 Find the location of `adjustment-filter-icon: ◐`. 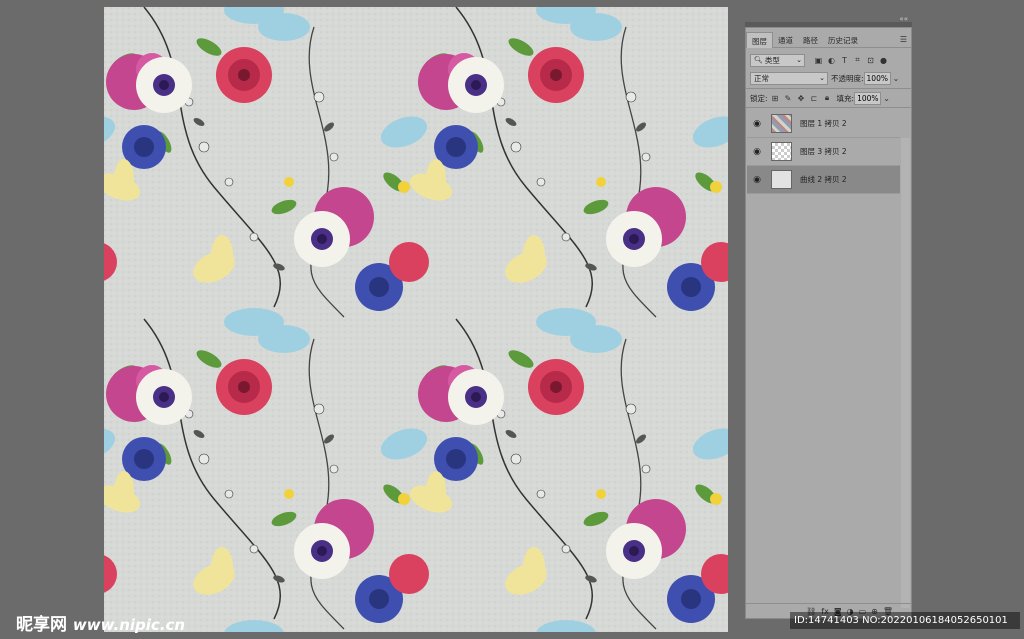

adjustment-filter-icon: ◐ is located at coordinates (831, 60).